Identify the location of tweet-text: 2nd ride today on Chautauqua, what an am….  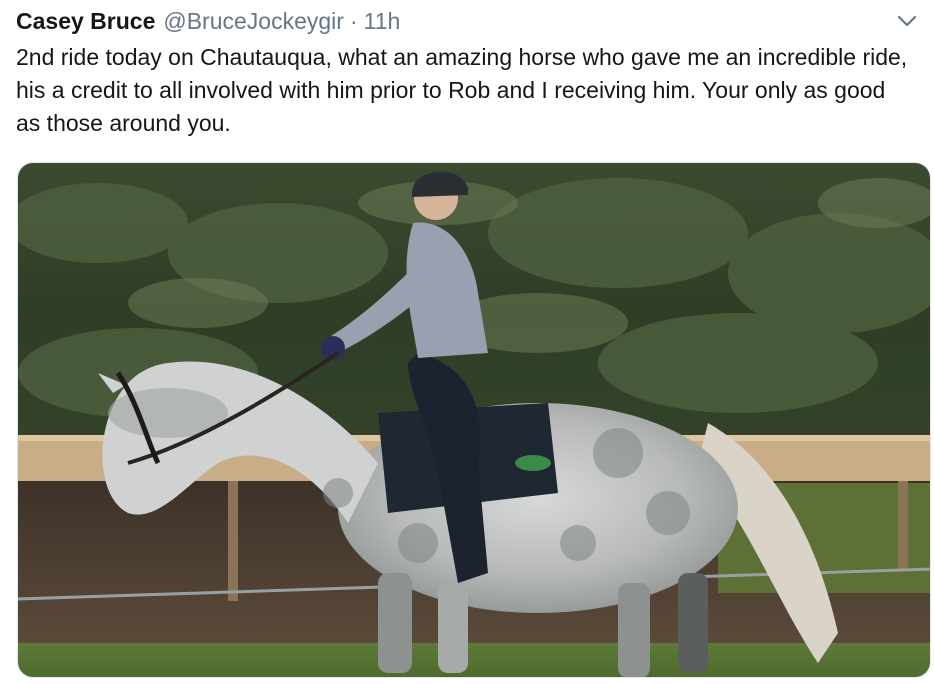
(462, 90).